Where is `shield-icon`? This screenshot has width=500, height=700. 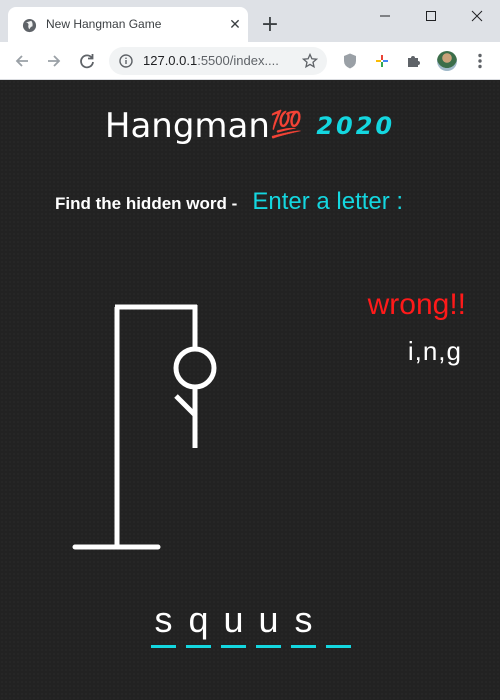
shield-icon is located at coordinates (350, 61).